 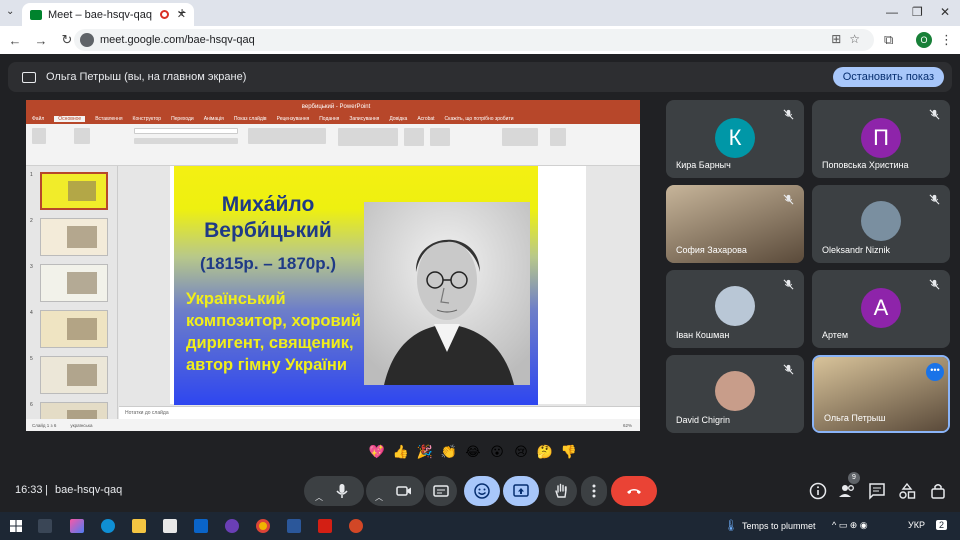 What do you see at coordinates (377, 452) in the screenshot?
I see `reaction-emoji: 💖` at bounding box center [377, 452].